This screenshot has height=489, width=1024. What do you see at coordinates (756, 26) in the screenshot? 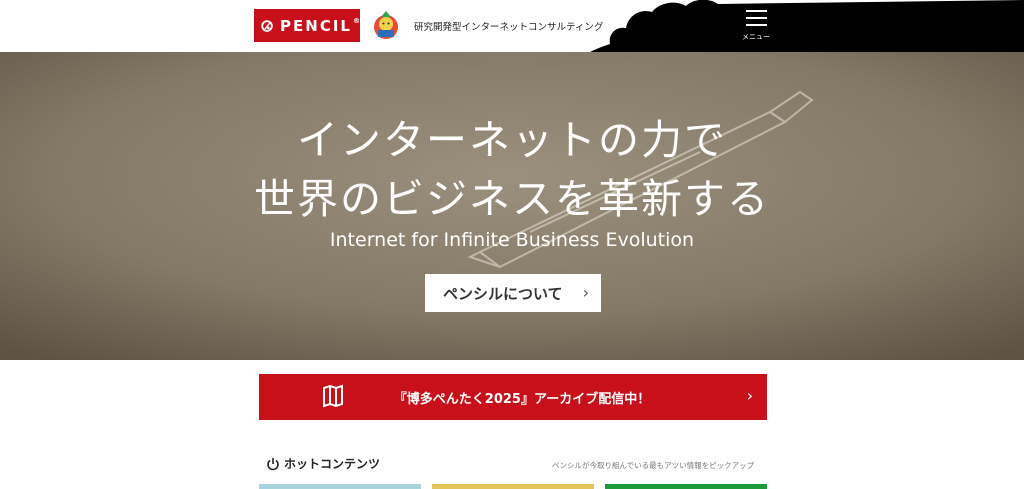
I see `menu-button: メニュー` at bounding box center [756, 26].